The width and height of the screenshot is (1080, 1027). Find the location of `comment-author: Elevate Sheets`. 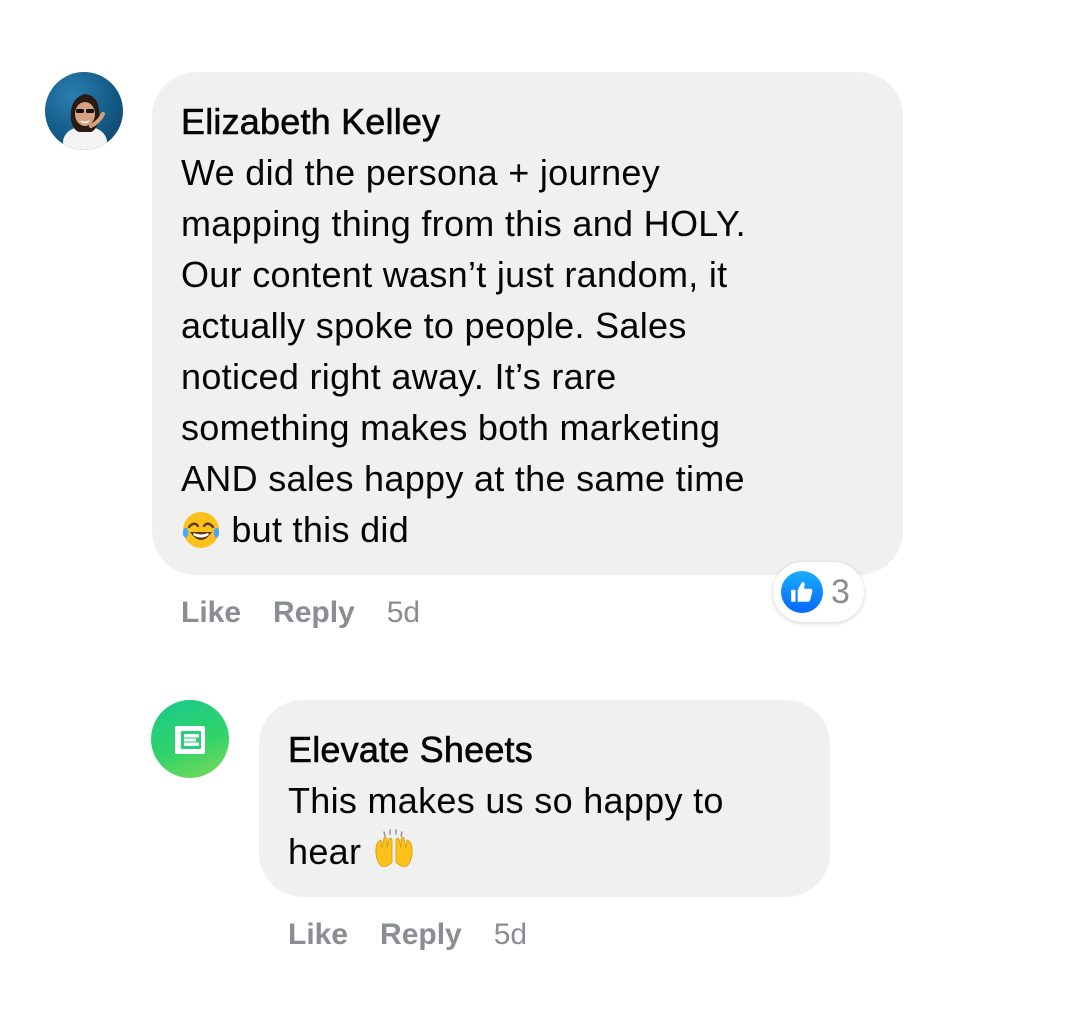

comment-author: Elevate Sheets is located at coordinates (544, 749).